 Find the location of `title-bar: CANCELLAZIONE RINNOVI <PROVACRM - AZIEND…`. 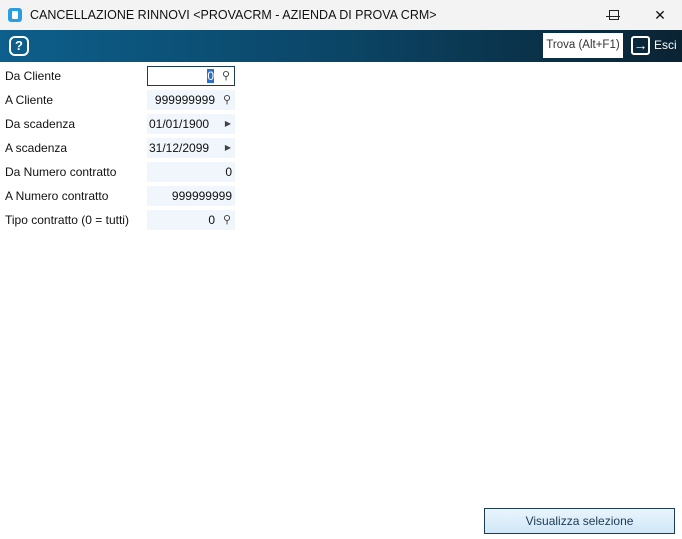

title-bar: CANCELLAZIONE RINNOVI <PROVACRM - AZIEND… is located at coordinates (341, 15).